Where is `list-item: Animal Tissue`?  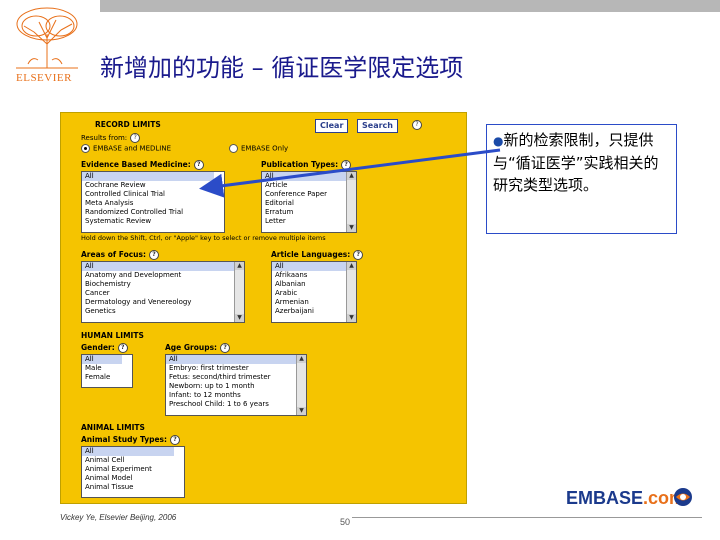
list-item: Animal Tissue is located at coordinates (128, 487).